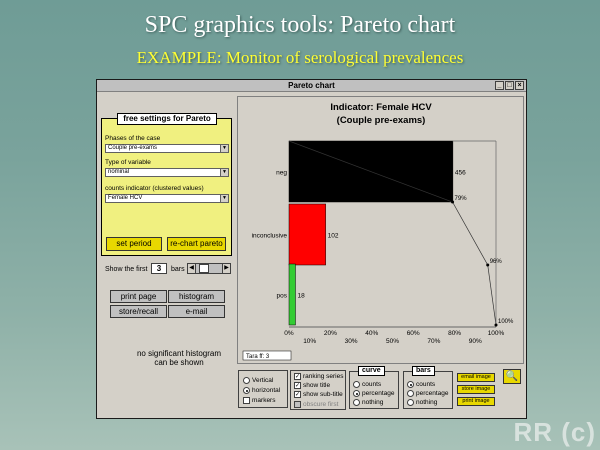 This screenshot has width=600, height=450. I want to click on bars-nothing-option: nothing, so click(422, 402).